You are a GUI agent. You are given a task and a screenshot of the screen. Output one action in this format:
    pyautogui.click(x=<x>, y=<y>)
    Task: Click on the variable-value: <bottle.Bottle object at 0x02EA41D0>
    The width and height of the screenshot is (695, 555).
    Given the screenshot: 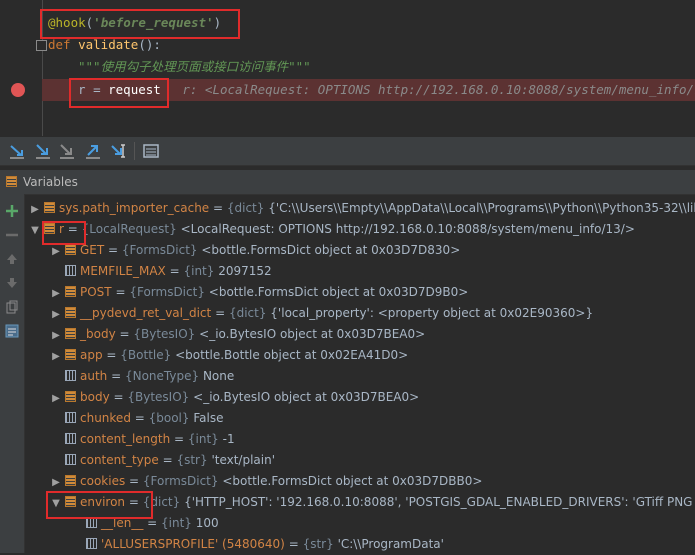 What is the action you would take?
    pyautogui.click(x=292, y=355)
    